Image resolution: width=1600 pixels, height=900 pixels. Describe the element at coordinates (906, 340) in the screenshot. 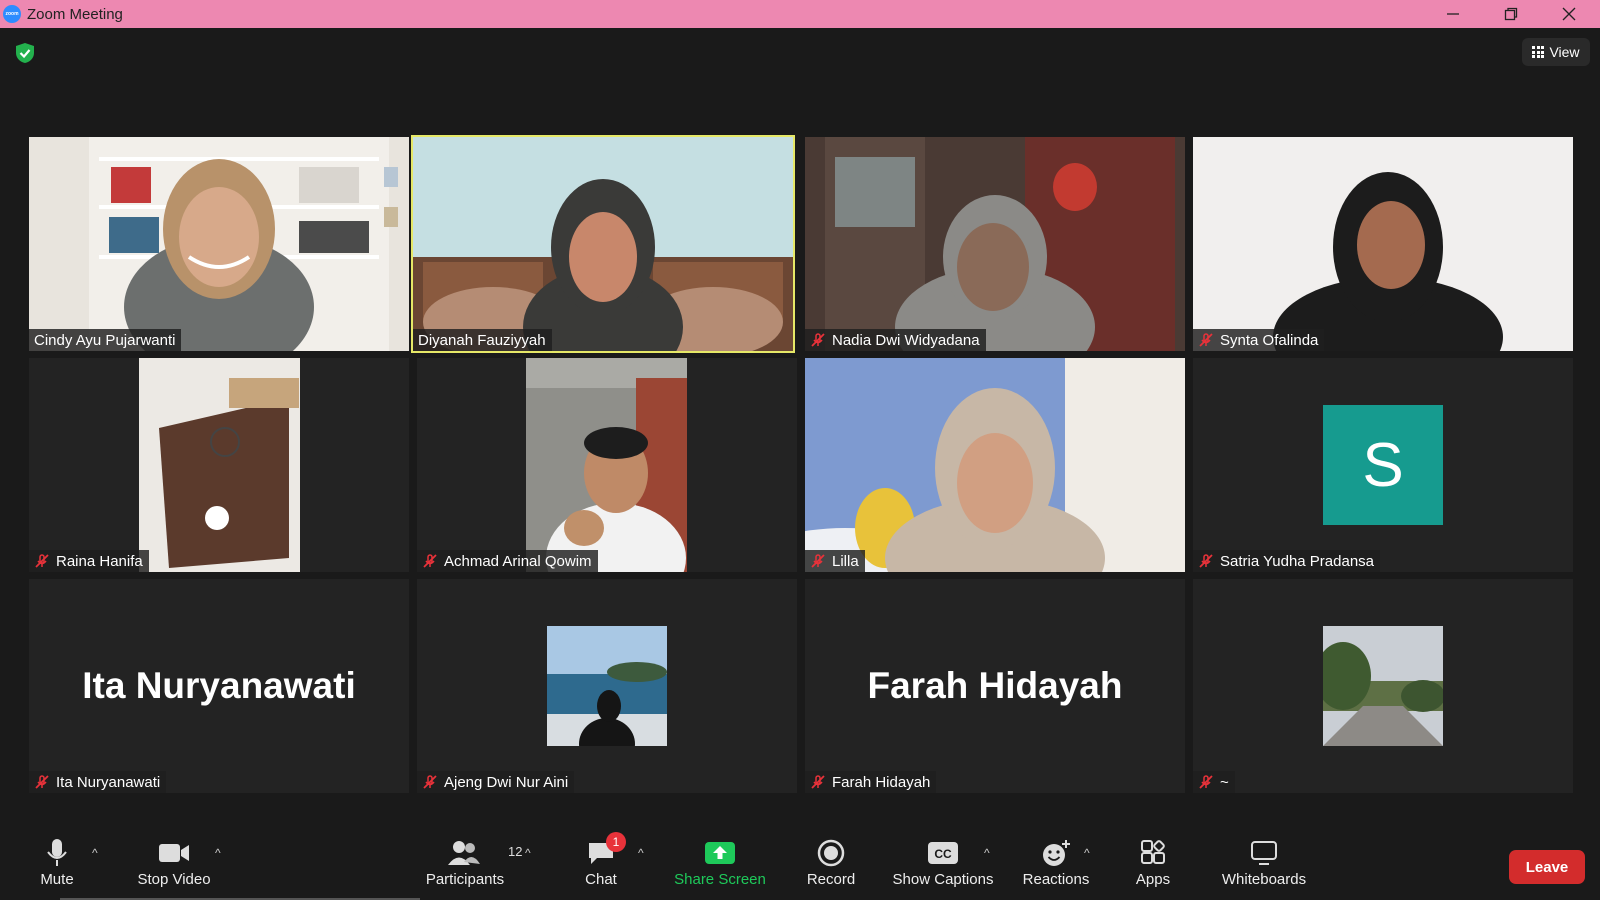

I see `participant-name: Nadia Dwi Widyadana` at that location.